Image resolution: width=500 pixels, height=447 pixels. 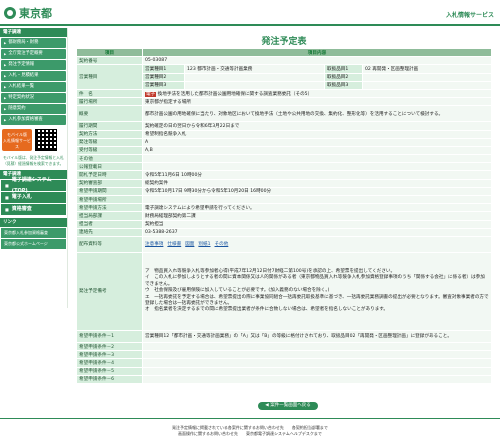 I want to click on sidebar-big-item: 資格審査, so click(x=33, y=209).